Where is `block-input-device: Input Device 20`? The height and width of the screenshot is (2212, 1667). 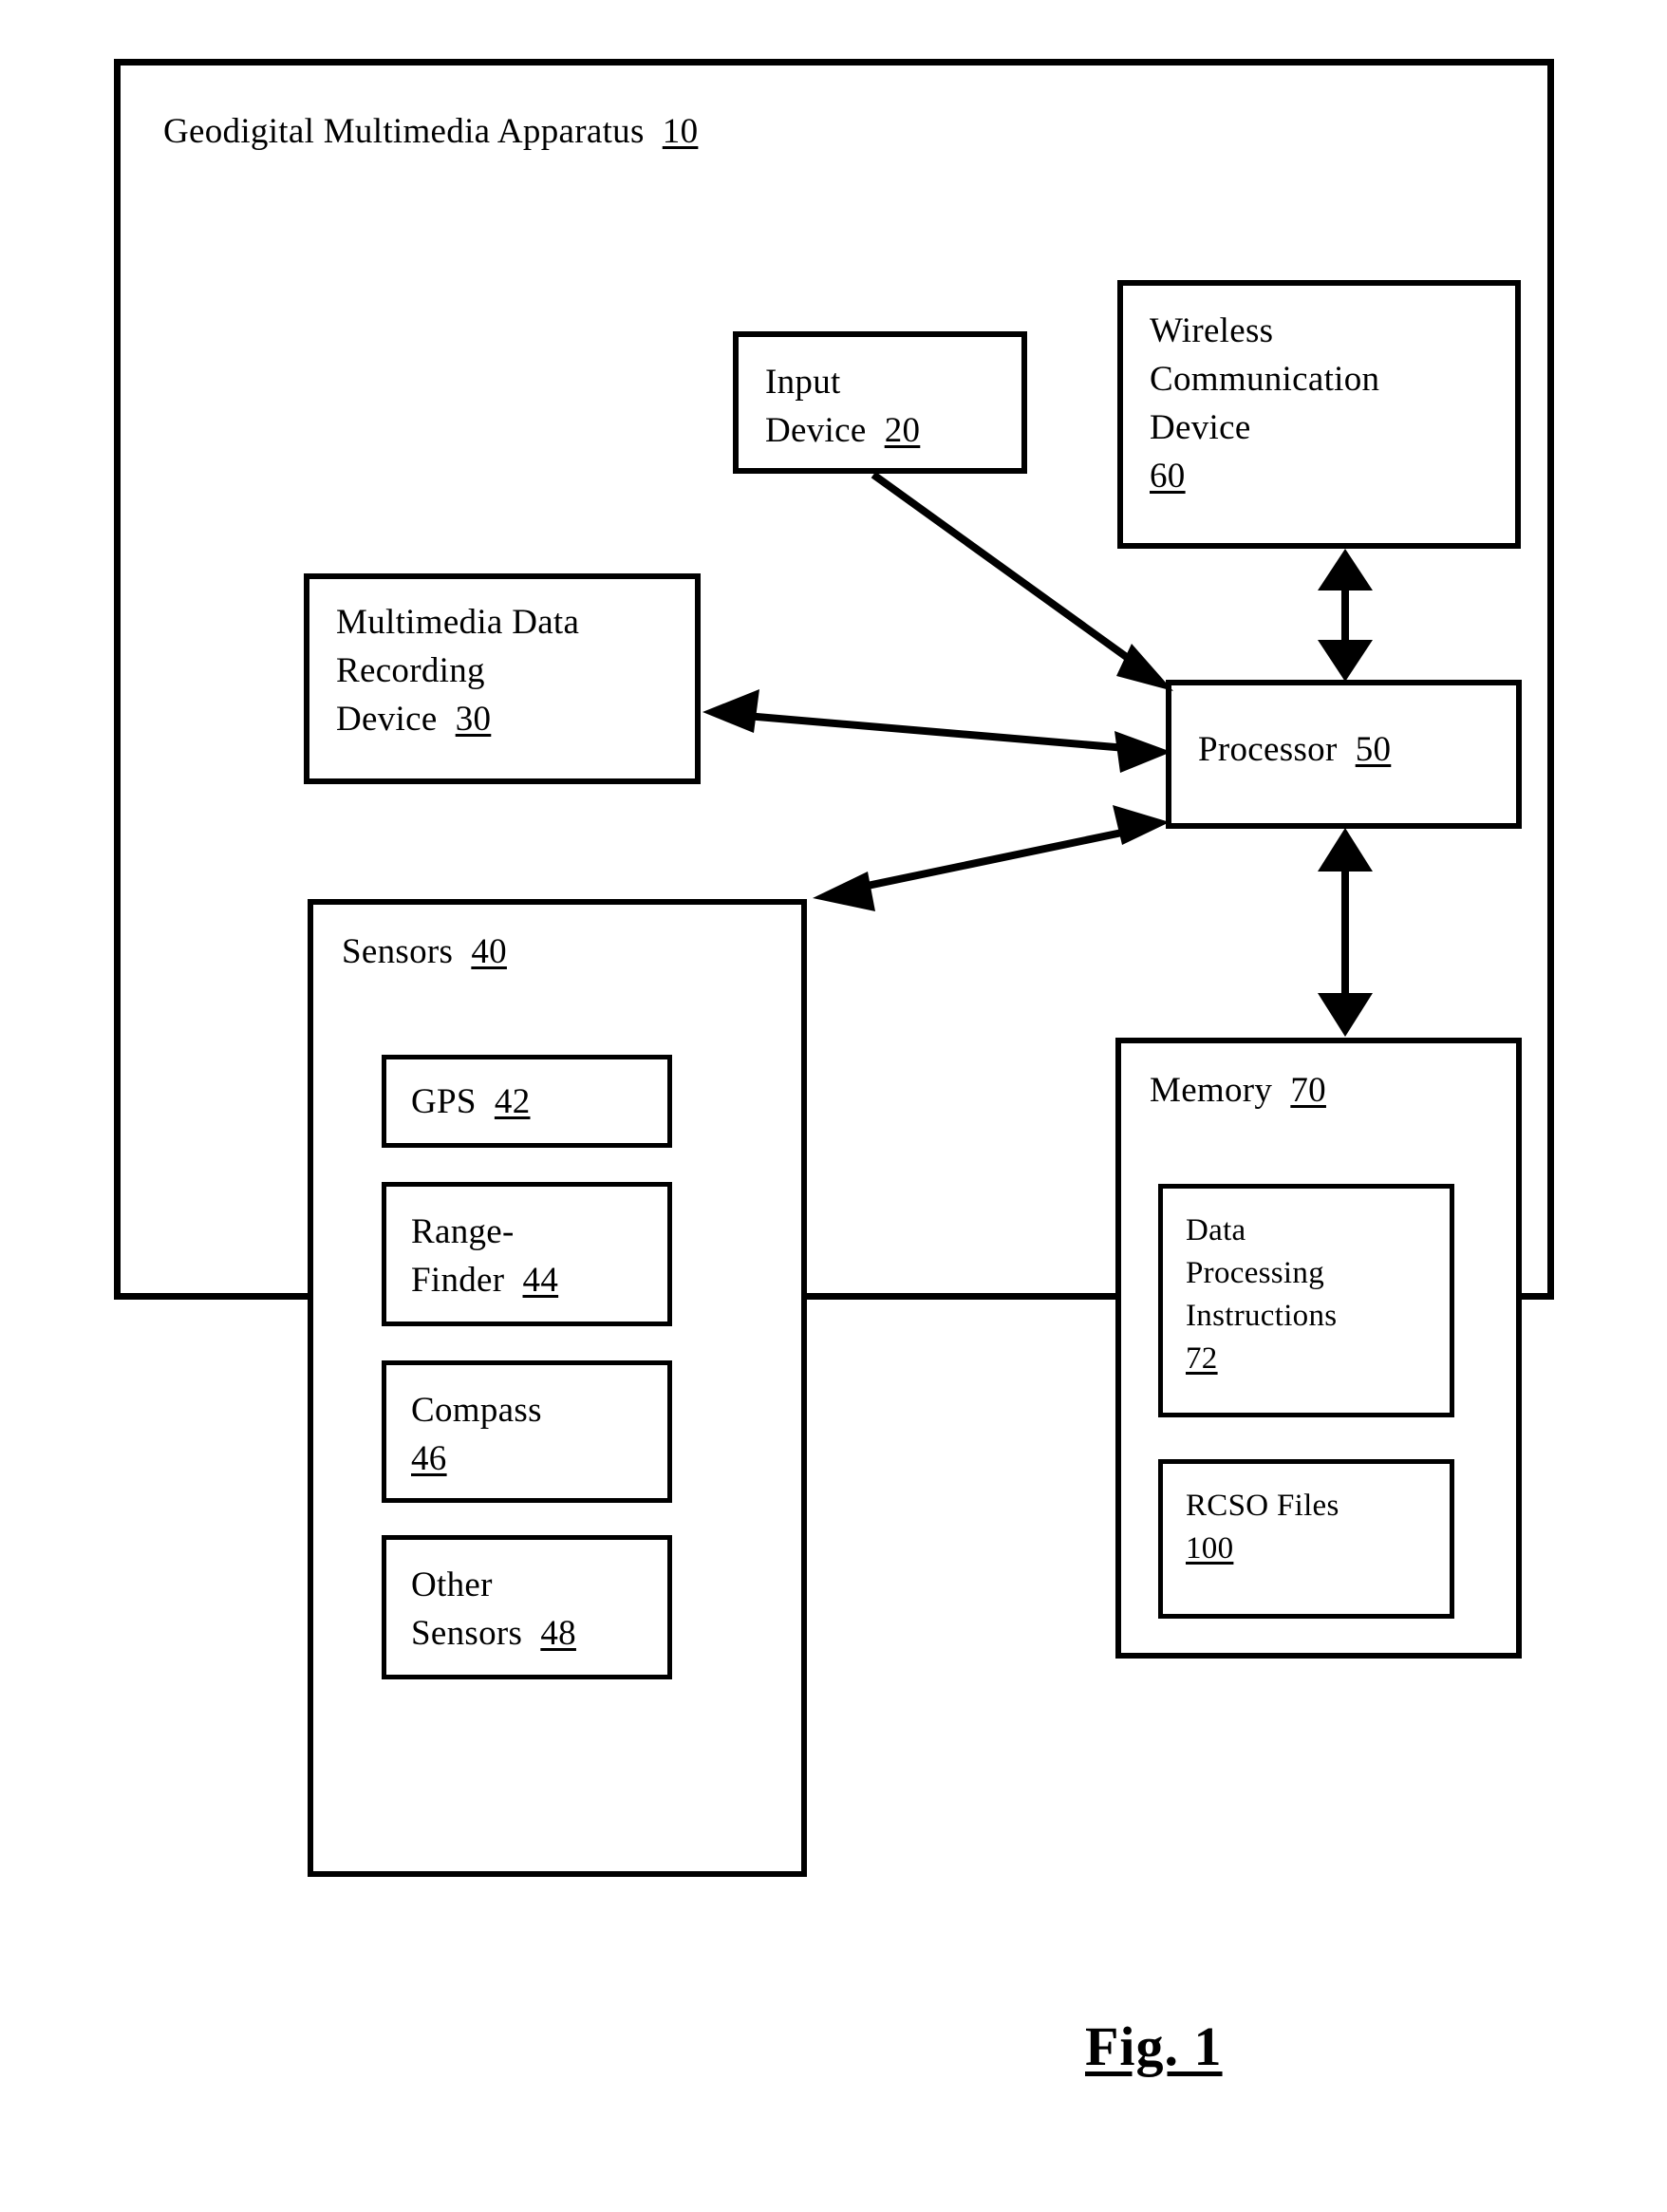
block-input-device: Input Device 20 is located at coordinates (880, 402).